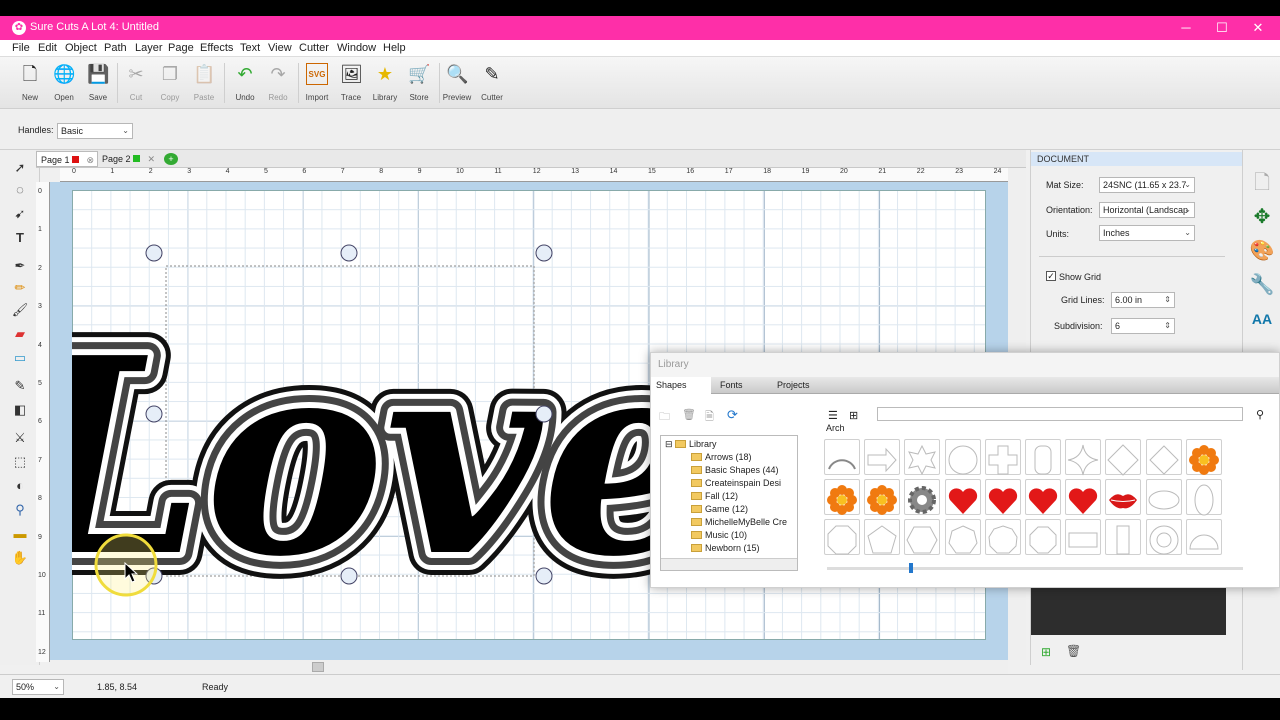 Image resolution: width=1280 pixels, height=720 pixels. What do you see at coordinates (95, 131) in the screenshot?
I see `handles-select: Basic ⌄` at bounding box center [95, 131].